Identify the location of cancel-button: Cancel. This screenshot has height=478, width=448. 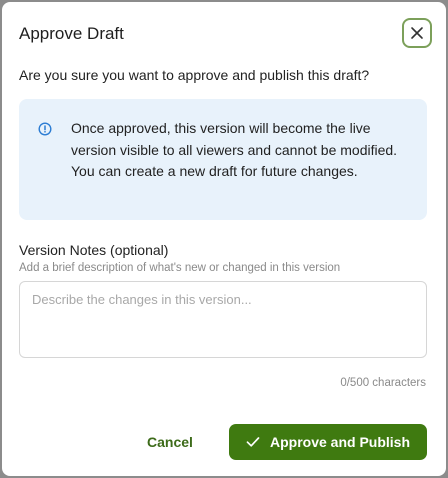
(170, 442).